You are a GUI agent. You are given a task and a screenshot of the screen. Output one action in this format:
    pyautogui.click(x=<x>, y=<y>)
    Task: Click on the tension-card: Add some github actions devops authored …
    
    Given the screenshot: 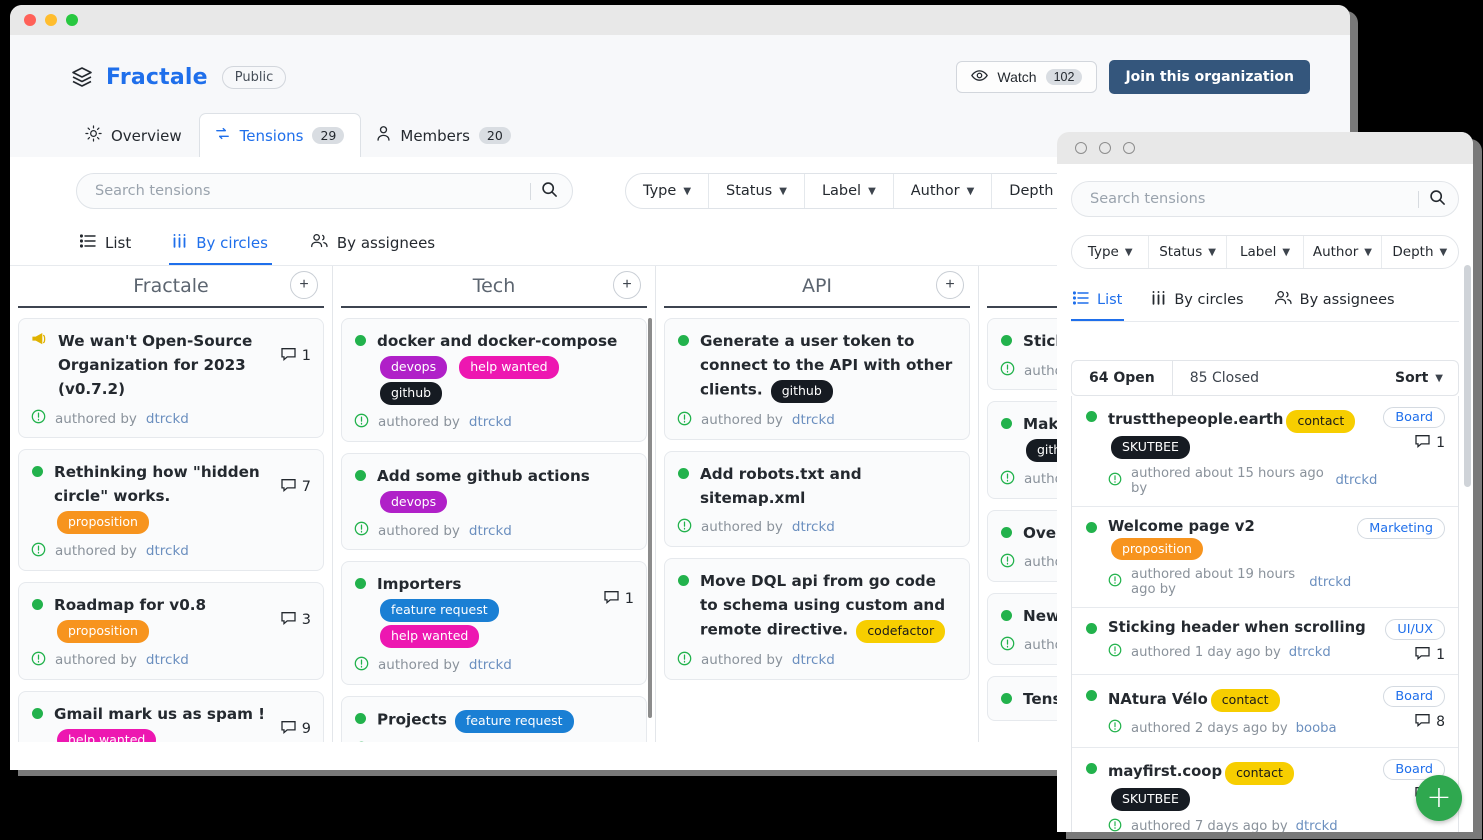 What is the action you would take?
    pyautogui.click(x=494, y=501)
    